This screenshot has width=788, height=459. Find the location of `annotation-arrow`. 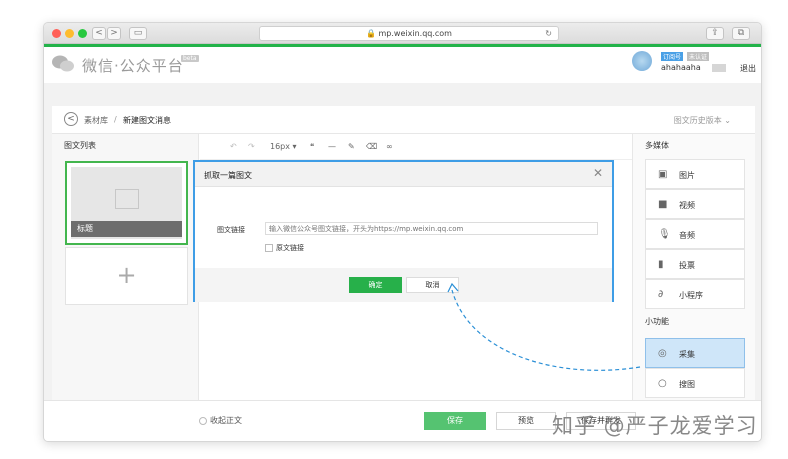

annotation-arrow is located at coordinates (544, 326).